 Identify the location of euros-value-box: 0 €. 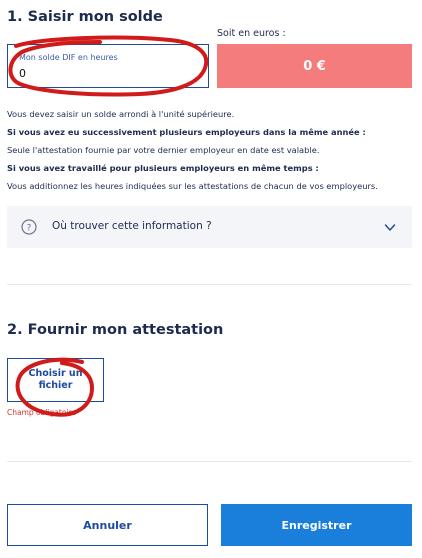
(314, 66).